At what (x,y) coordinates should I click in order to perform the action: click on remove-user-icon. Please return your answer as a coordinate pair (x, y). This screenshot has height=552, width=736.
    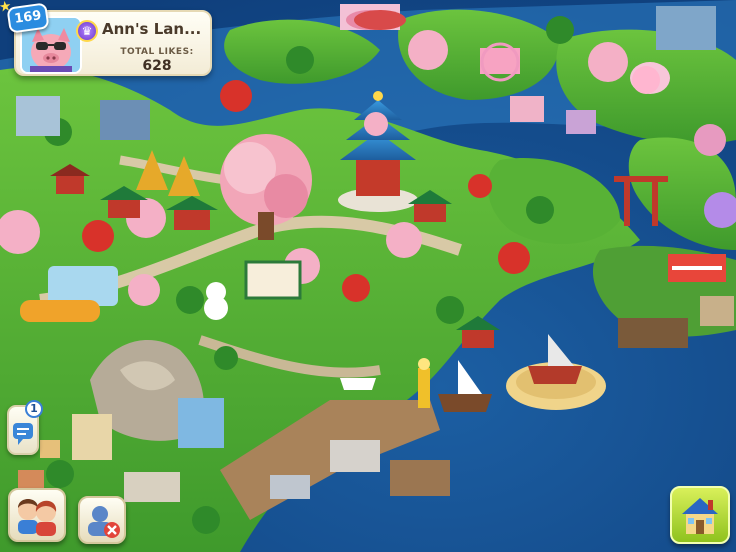
    Looking at the image, I should click on (104, 522).